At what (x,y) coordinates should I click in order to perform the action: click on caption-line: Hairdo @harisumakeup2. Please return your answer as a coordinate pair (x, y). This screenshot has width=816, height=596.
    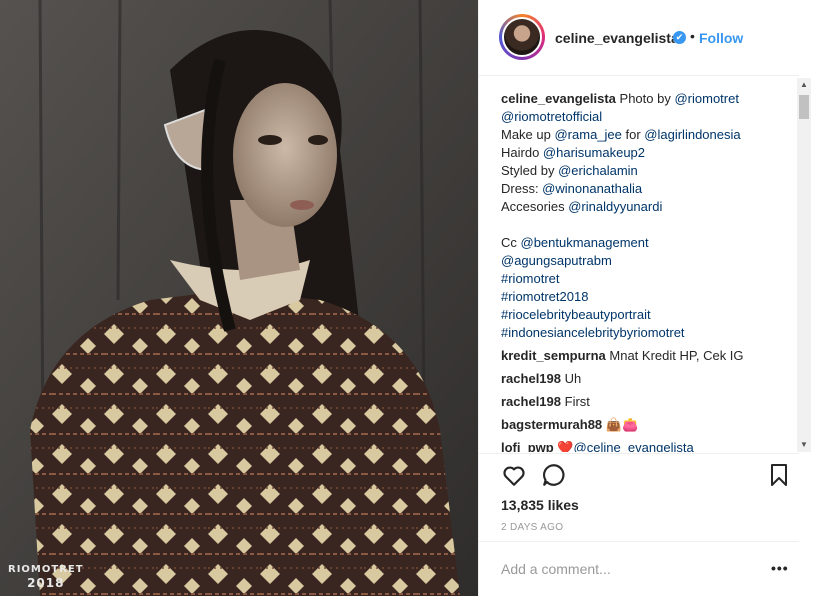
    Looking at the image, I should click on (641, 153).